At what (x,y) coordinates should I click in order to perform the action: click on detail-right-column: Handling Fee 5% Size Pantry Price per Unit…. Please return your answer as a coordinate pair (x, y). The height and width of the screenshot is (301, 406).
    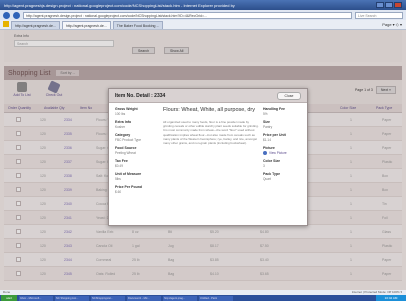
    Looking at the image, I should click on (284, 146).